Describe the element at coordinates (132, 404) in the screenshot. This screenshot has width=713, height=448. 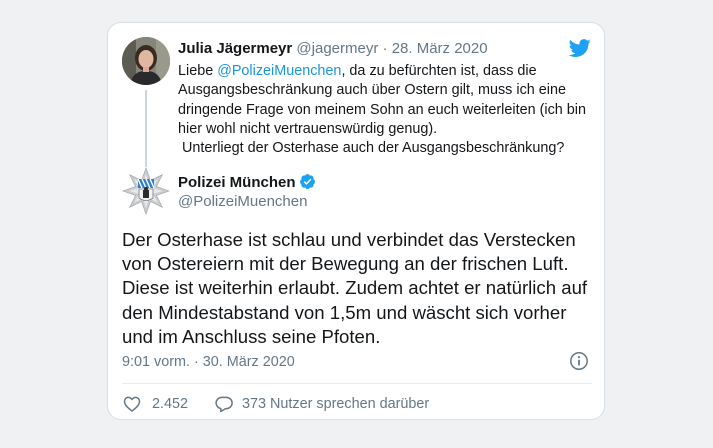
I see `heart-icon` at that location.